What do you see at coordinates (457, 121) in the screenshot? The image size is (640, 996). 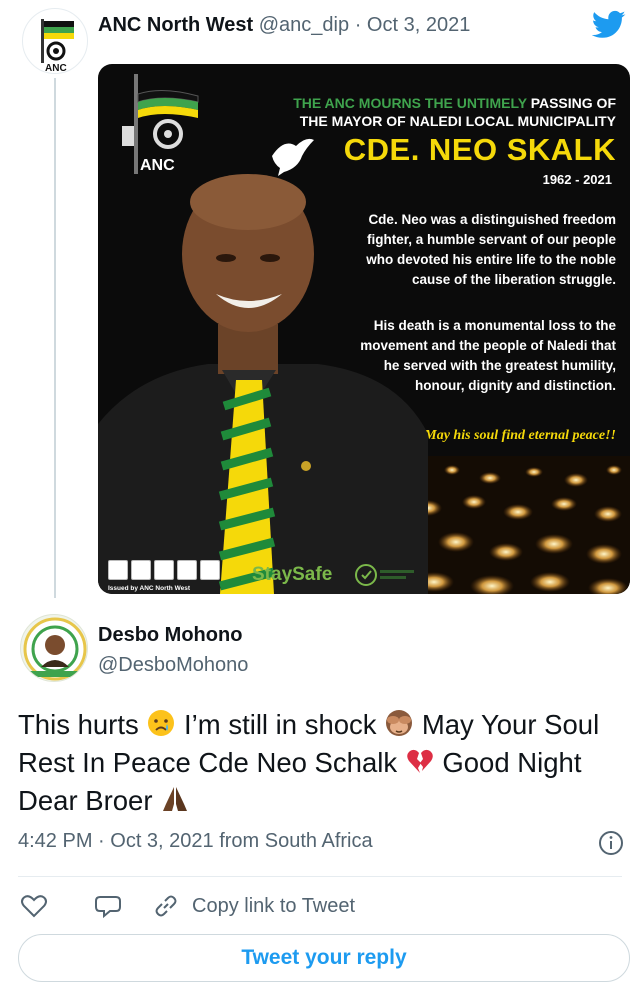 I see `poster-headline-white-2: THE MAYOR OF NALEDI LOCAL MUNICIPALITY` at bounding box center [457, 121].